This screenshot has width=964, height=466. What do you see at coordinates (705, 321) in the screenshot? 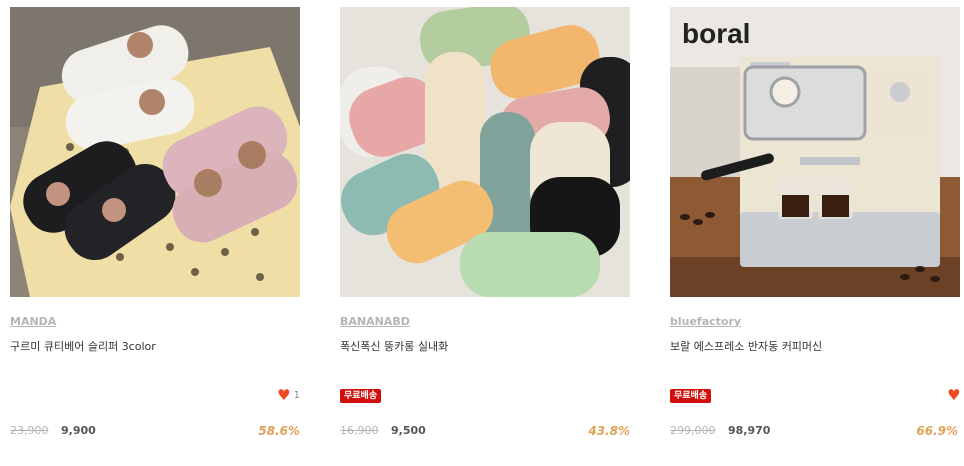
I see `brand-link: bluefactory` at bounding box center [705, 321].